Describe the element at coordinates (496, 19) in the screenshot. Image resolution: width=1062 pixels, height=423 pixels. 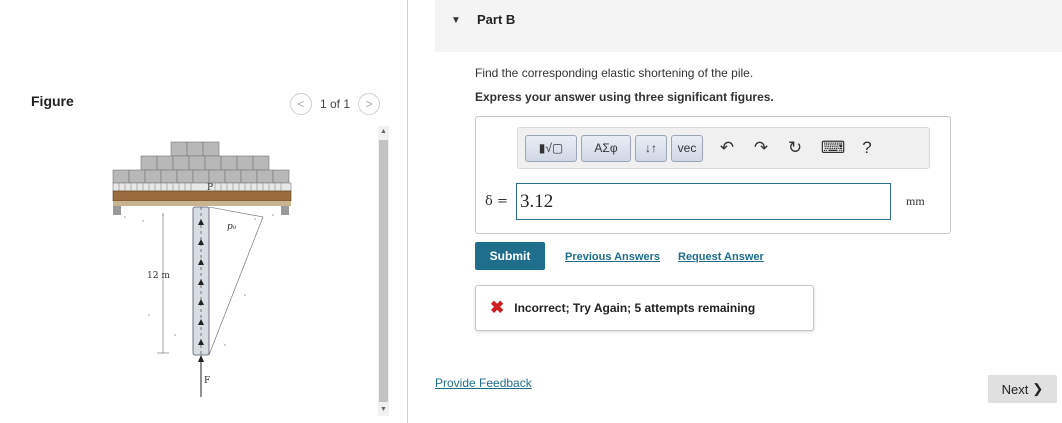
I see `part-label: Part B` at that location.